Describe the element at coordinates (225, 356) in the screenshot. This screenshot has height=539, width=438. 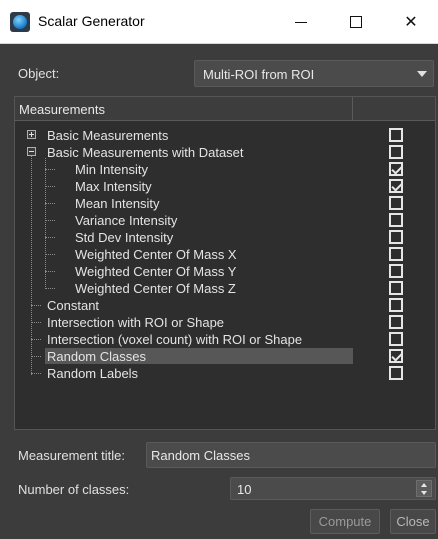
I see `list-item-selected: Random Classes` at that location.